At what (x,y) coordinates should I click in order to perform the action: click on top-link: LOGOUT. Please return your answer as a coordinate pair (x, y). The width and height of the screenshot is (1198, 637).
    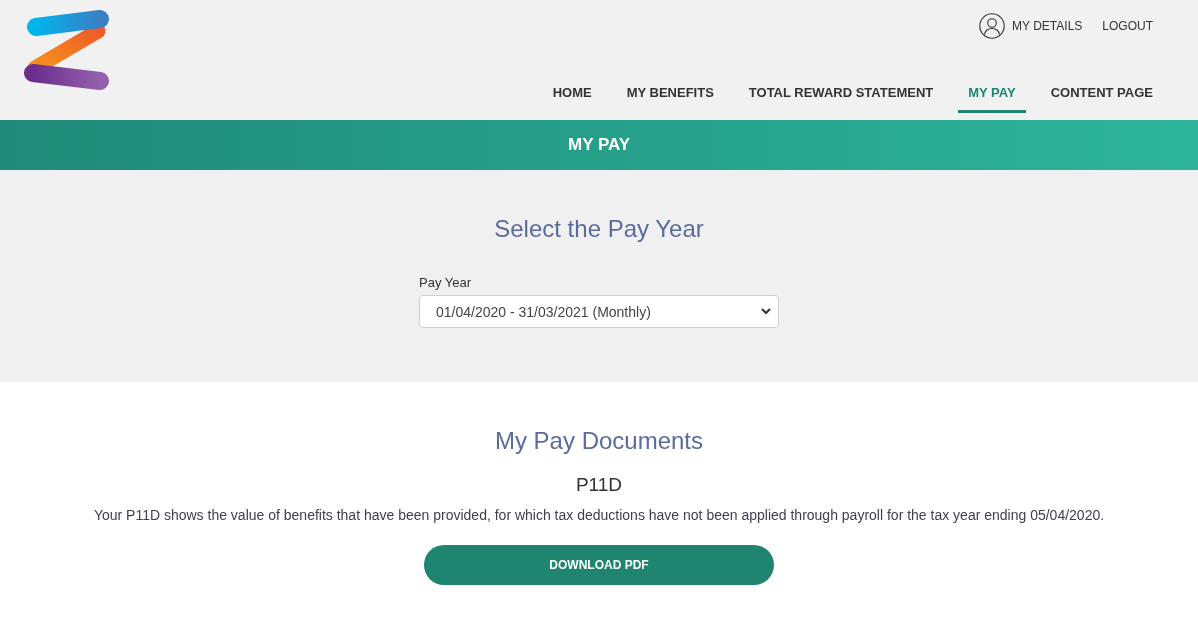
    Looking at the image, I should click on (1127, 26).